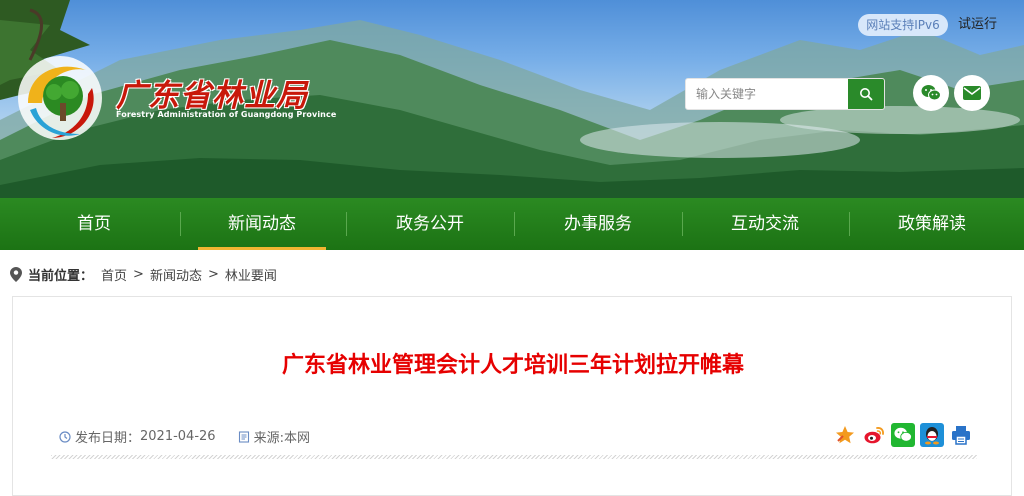 Image resolution: width=1024 pixels, height=496 pixels. What do you see at coordinates (243, 436) in the screenshot?
I see `document-icon` at bounding box center [243, 436].